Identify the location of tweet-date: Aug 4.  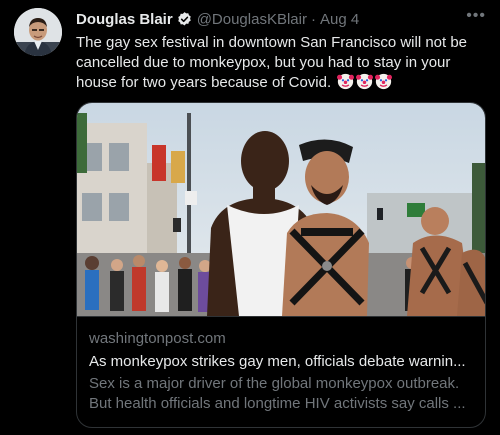
(339, 19).